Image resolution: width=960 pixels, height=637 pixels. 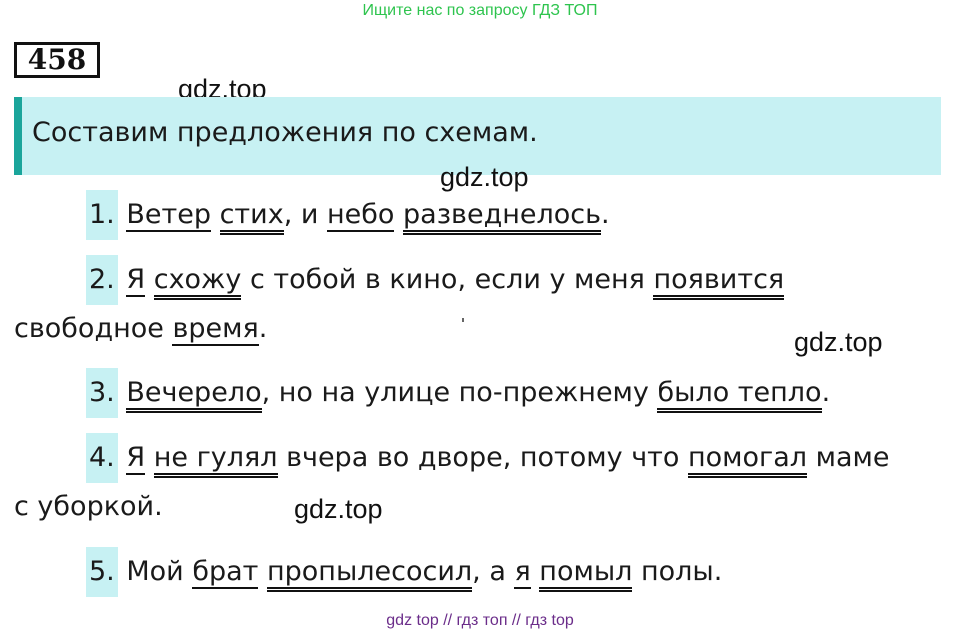 I want to click on sentence-number: 2., so click(x=102, y=280).